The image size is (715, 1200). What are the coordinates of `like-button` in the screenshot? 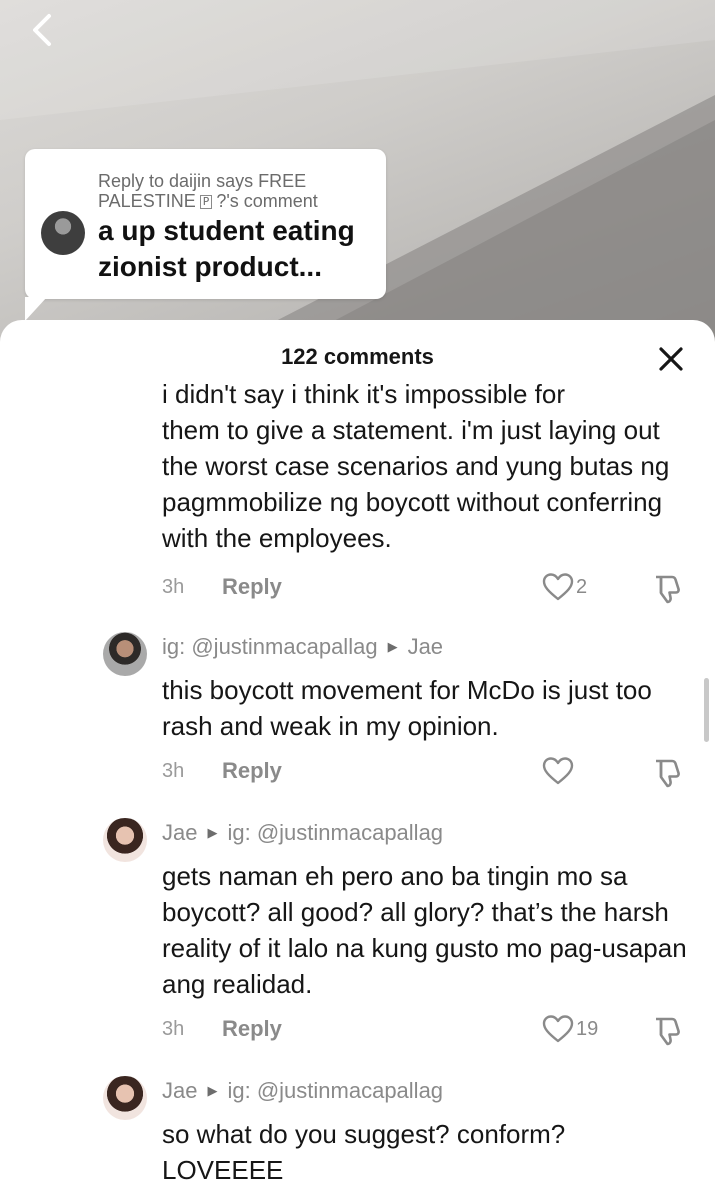 It's located at (559, 771).